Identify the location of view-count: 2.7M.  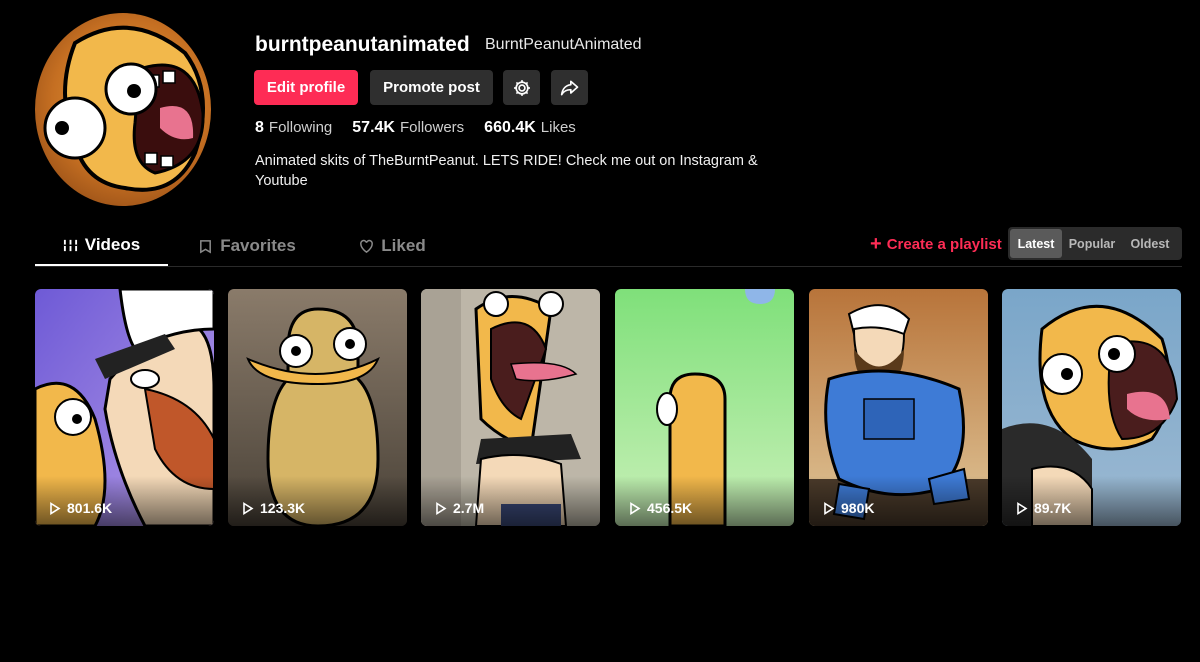
(459, 508).